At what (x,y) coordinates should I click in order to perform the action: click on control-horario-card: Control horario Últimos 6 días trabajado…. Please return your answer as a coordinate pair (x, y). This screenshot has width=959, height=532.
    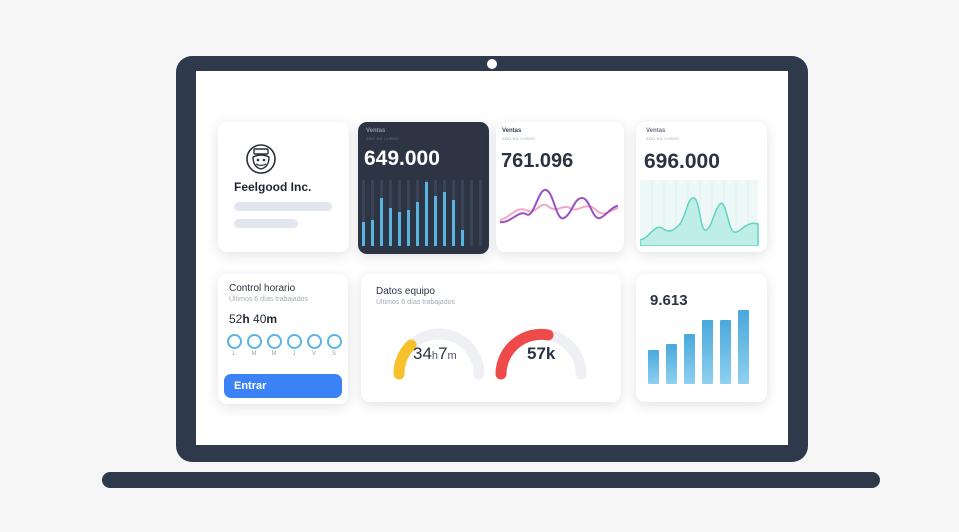
    Looking at the image, I should click on (283, 339).